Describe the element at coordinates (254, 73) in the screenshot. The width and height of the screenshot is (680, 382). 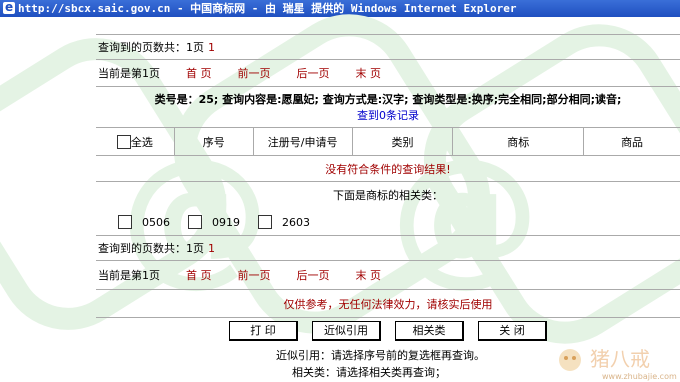
I see `prev-page-link: 前一页` at that location.